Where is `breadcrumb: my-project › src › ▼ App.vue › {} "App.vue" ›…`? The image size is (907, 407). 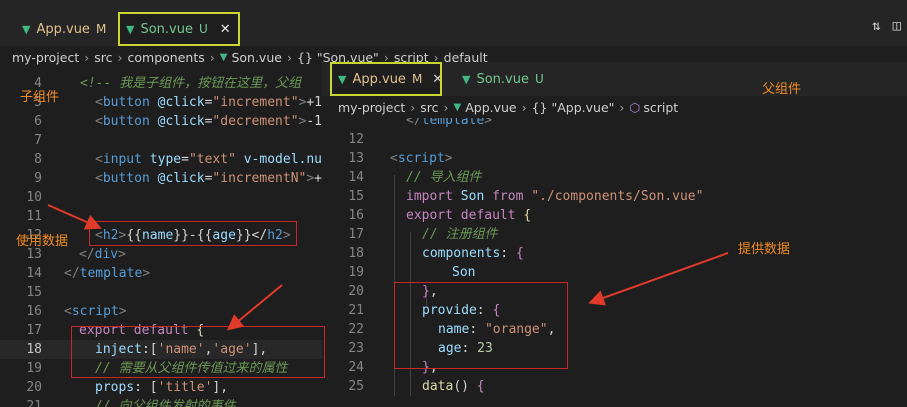 breadcrumb: my-project › src › ▼ App.vue › {} "App.vue" ›… is located at coordinates (614, 107).